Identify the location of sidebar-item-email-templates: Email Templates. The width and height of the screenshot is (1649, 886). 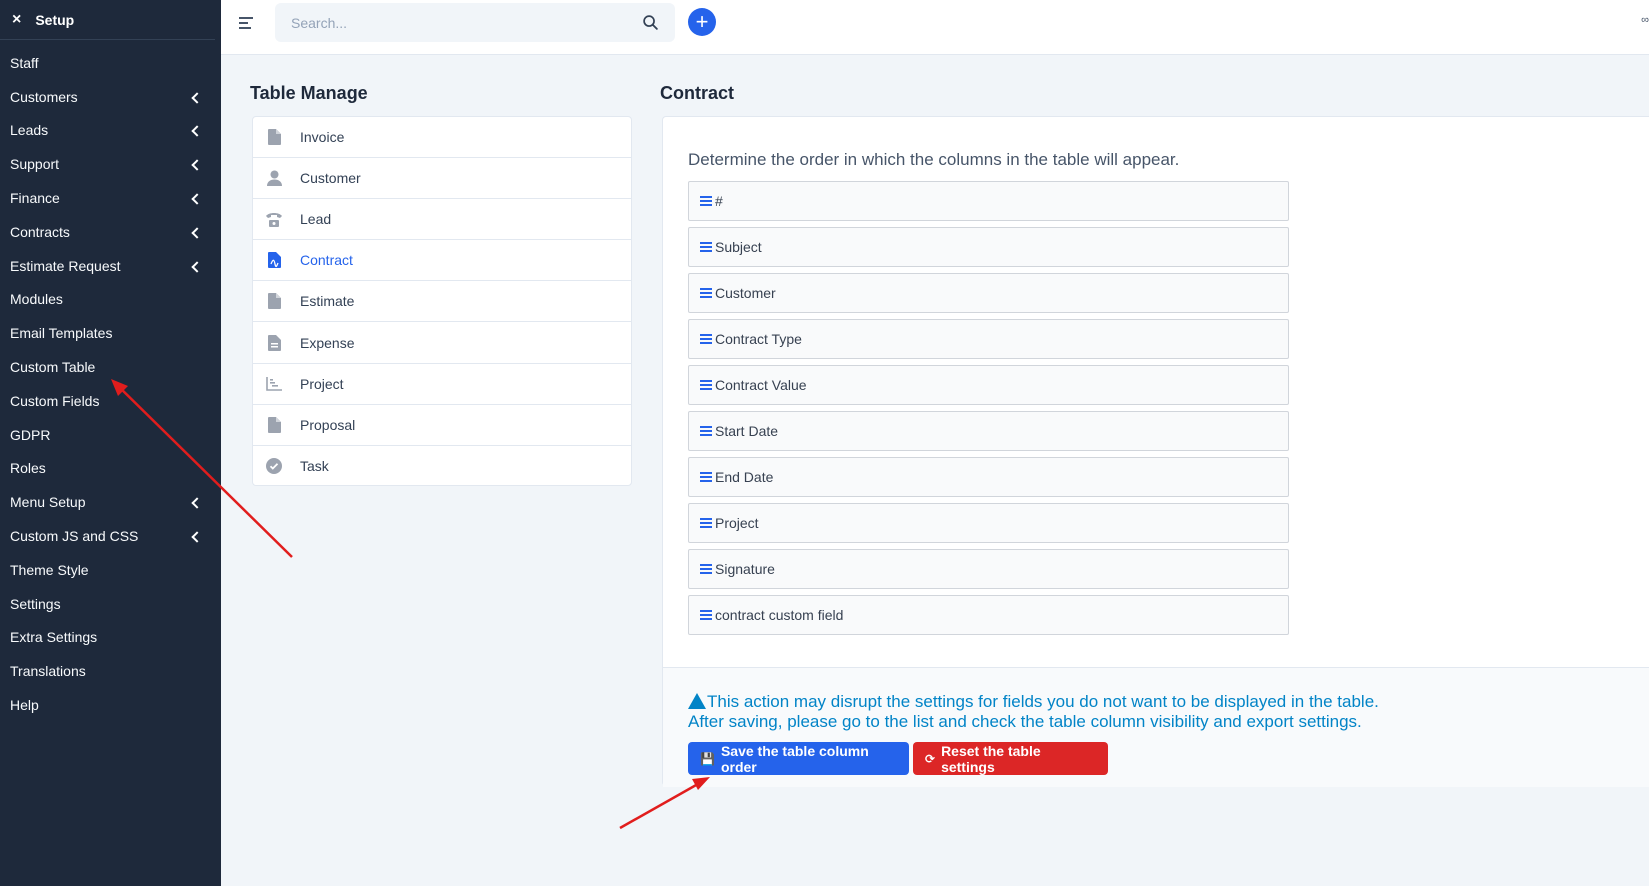
(110, 333).